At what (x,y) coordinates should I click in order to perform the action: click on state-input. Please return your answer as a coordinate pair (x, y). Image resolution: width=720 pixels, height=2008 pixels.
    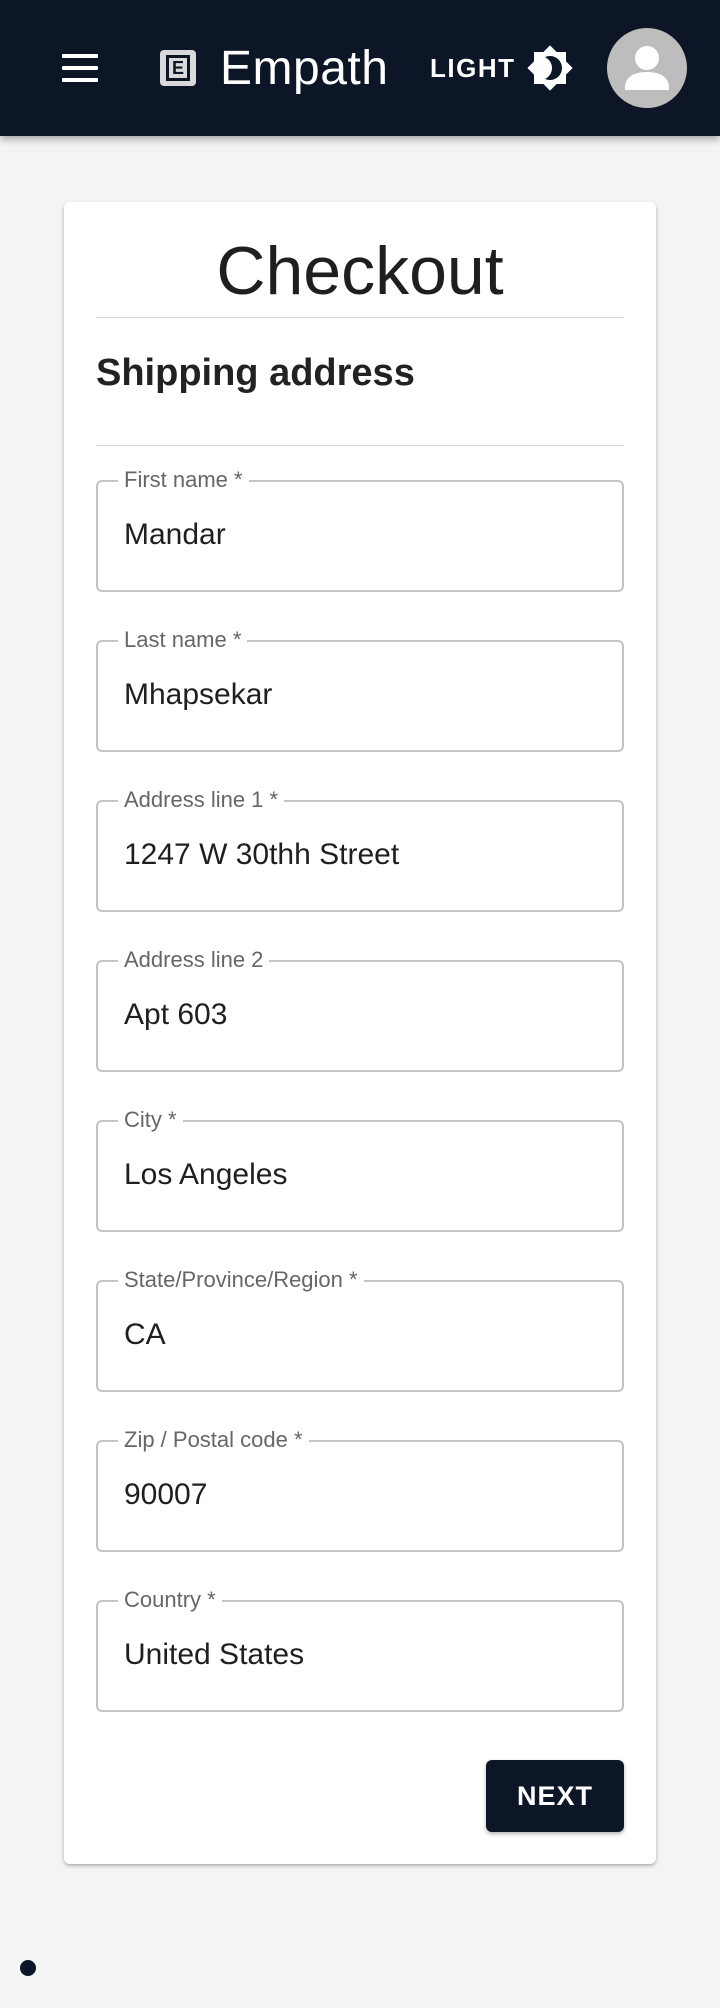
    Looking at the image, I should click on (359, 1335).